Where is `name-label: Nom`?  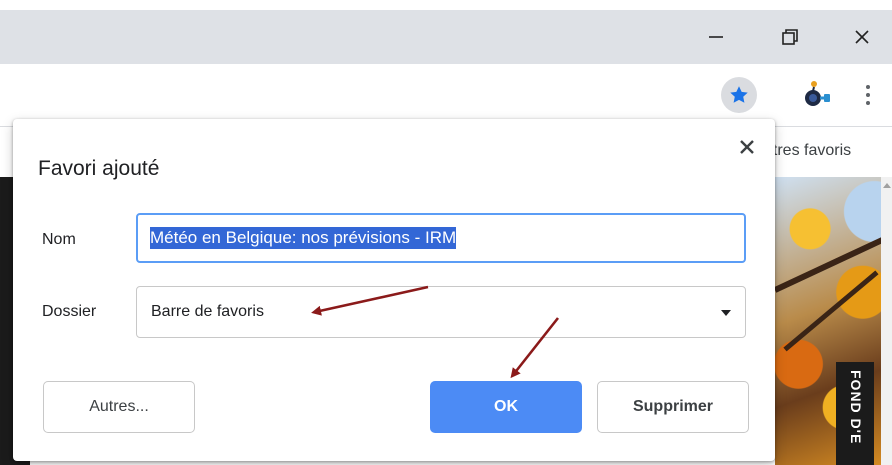
name-label: Nom is located at coordinates (59, 239).